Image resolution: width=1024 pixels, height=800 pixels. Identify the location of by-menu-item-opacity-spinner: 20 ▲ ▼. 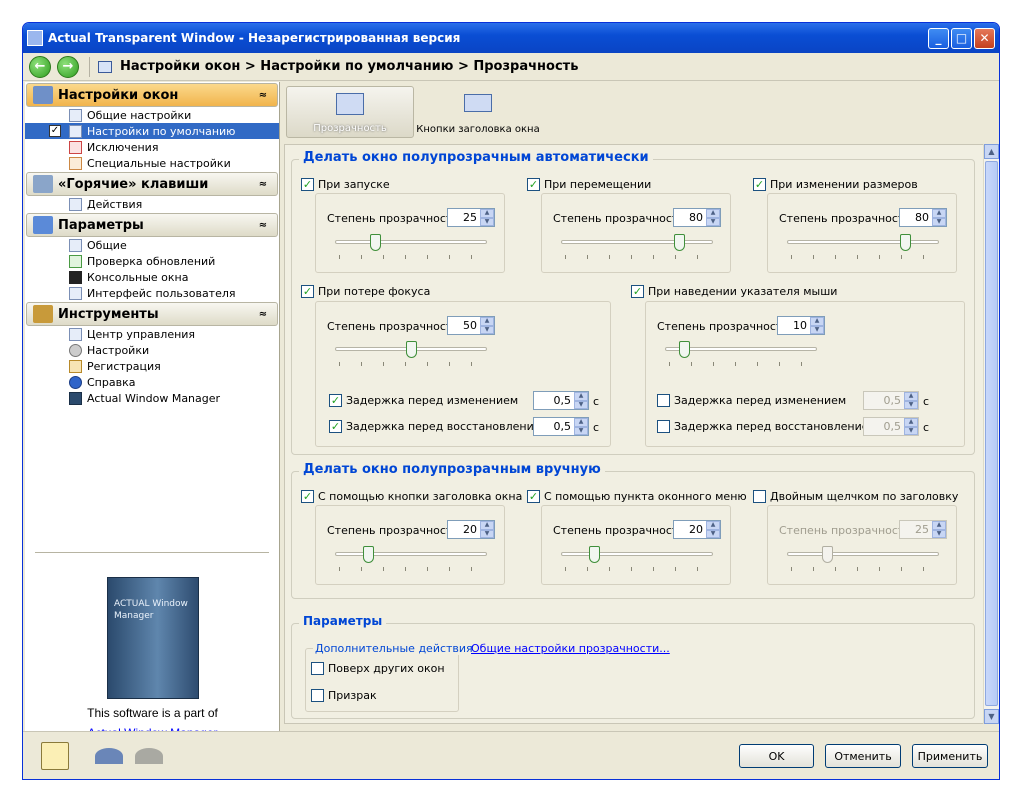
(697, 529).